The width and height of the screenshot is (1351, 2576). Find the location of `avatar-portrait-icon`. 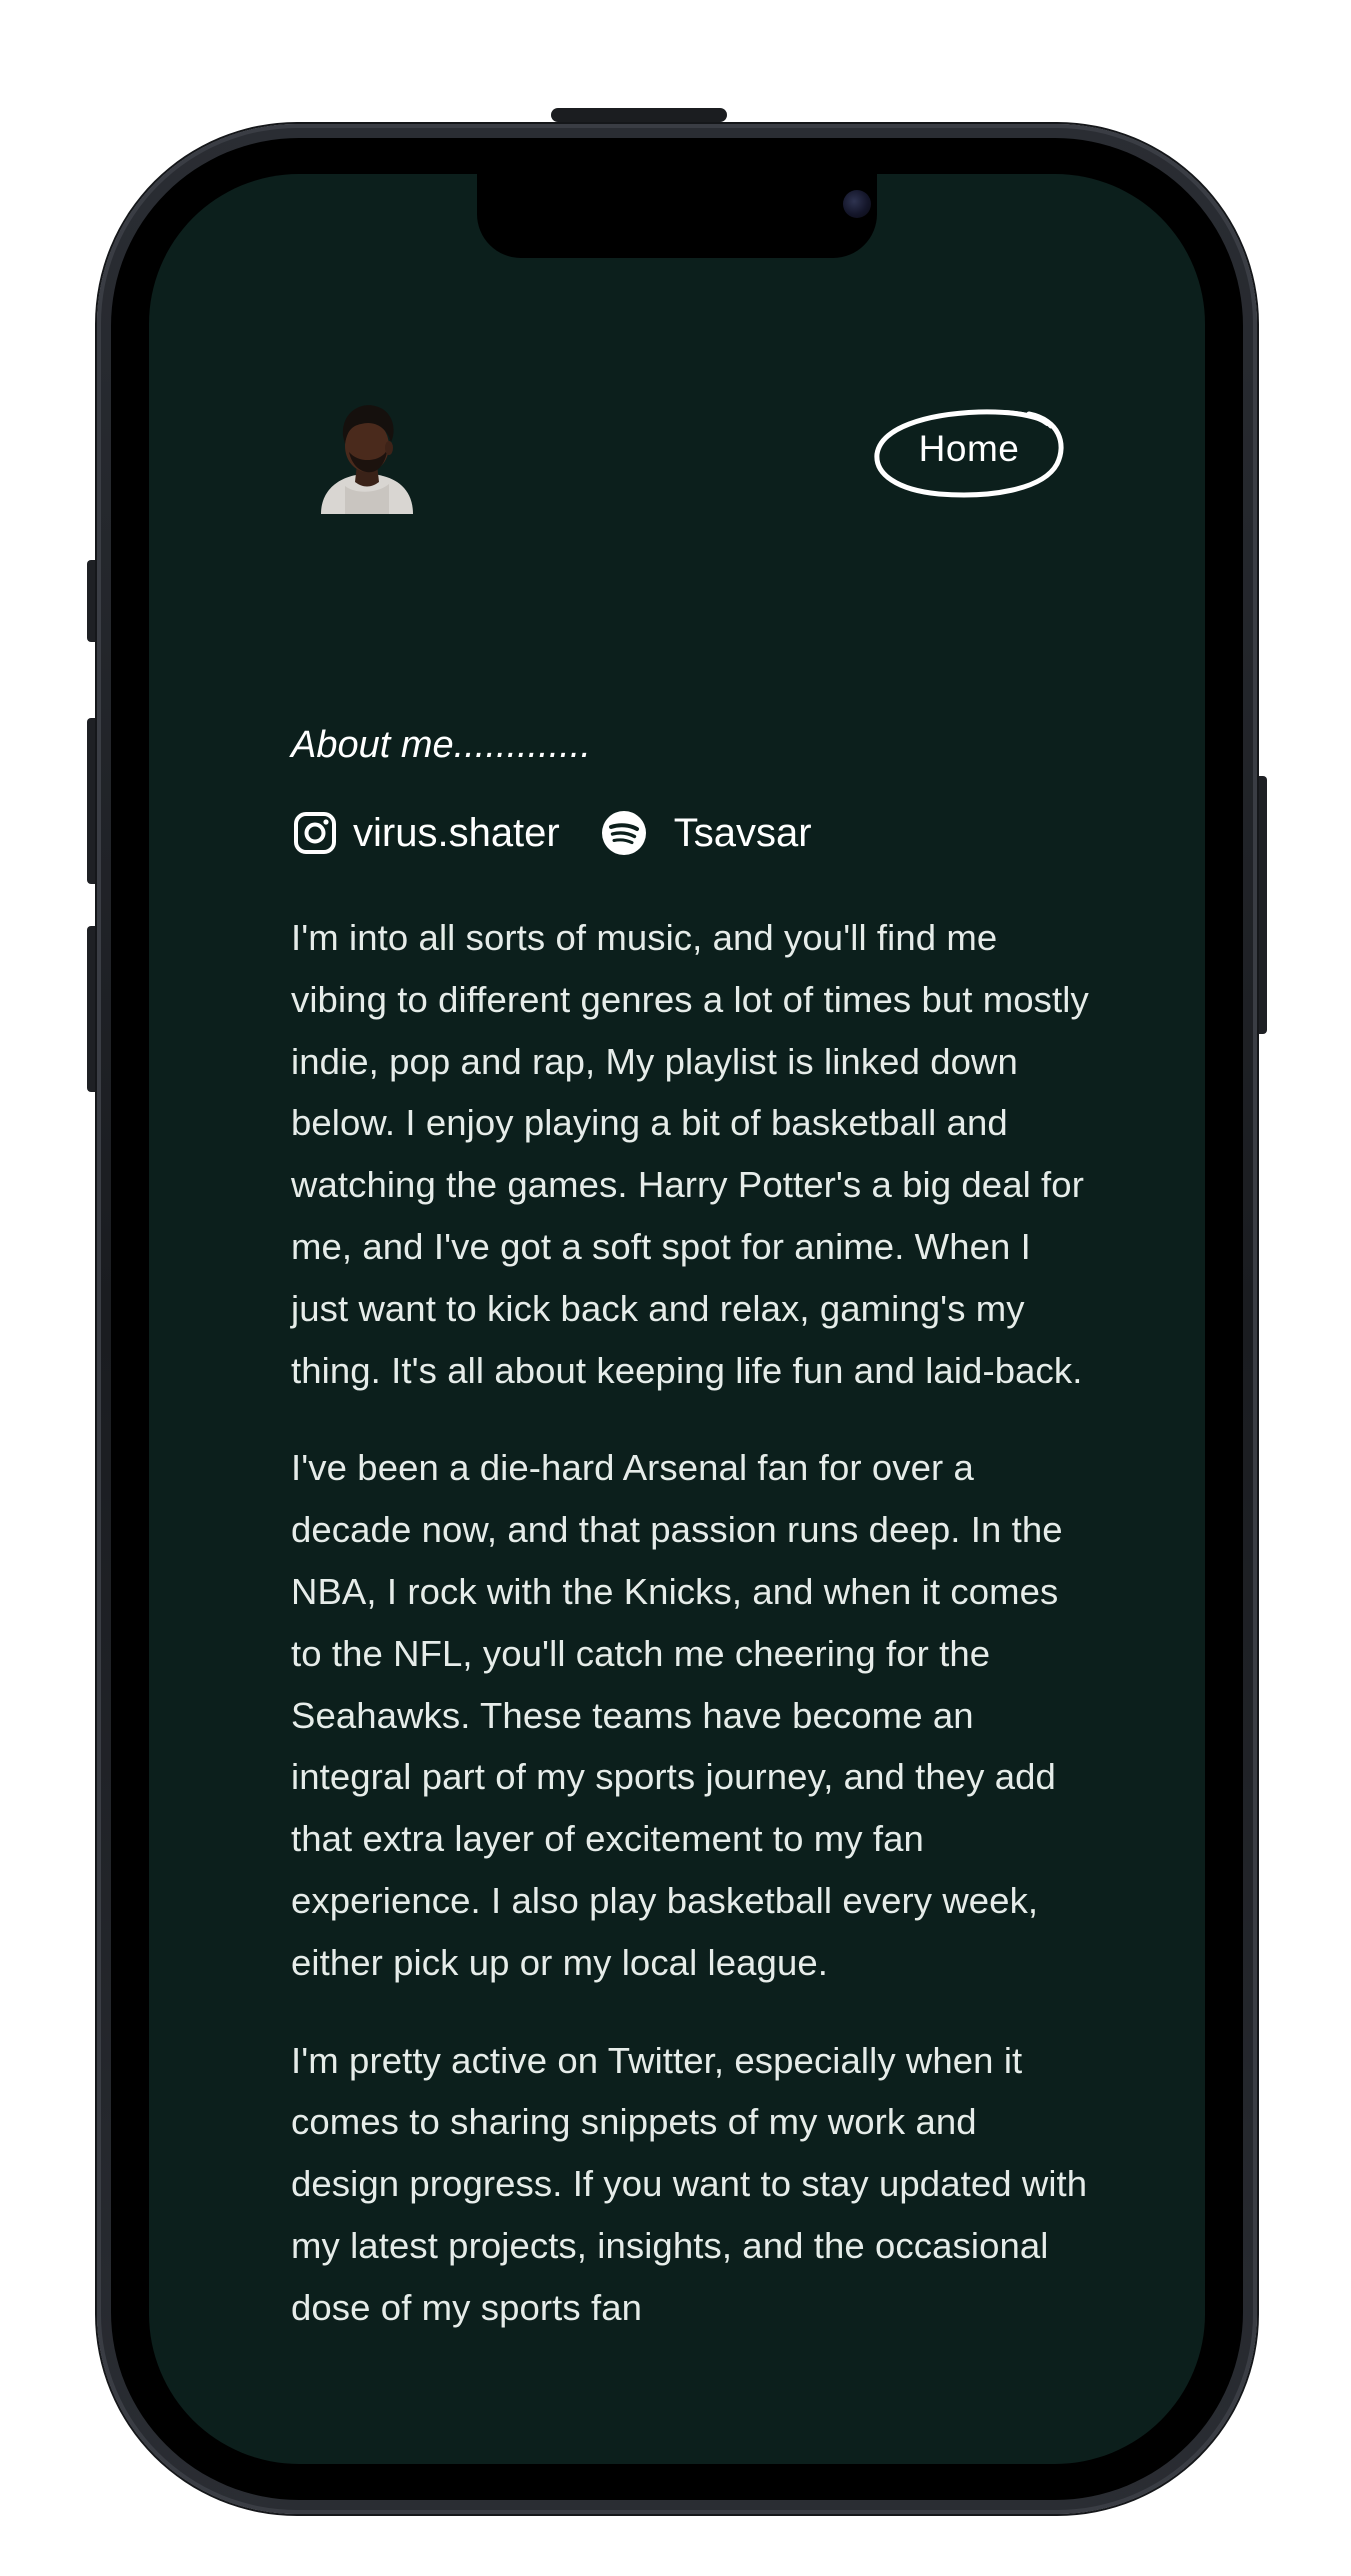

avatar-portrait-icon is located at coordinates (367, 459).